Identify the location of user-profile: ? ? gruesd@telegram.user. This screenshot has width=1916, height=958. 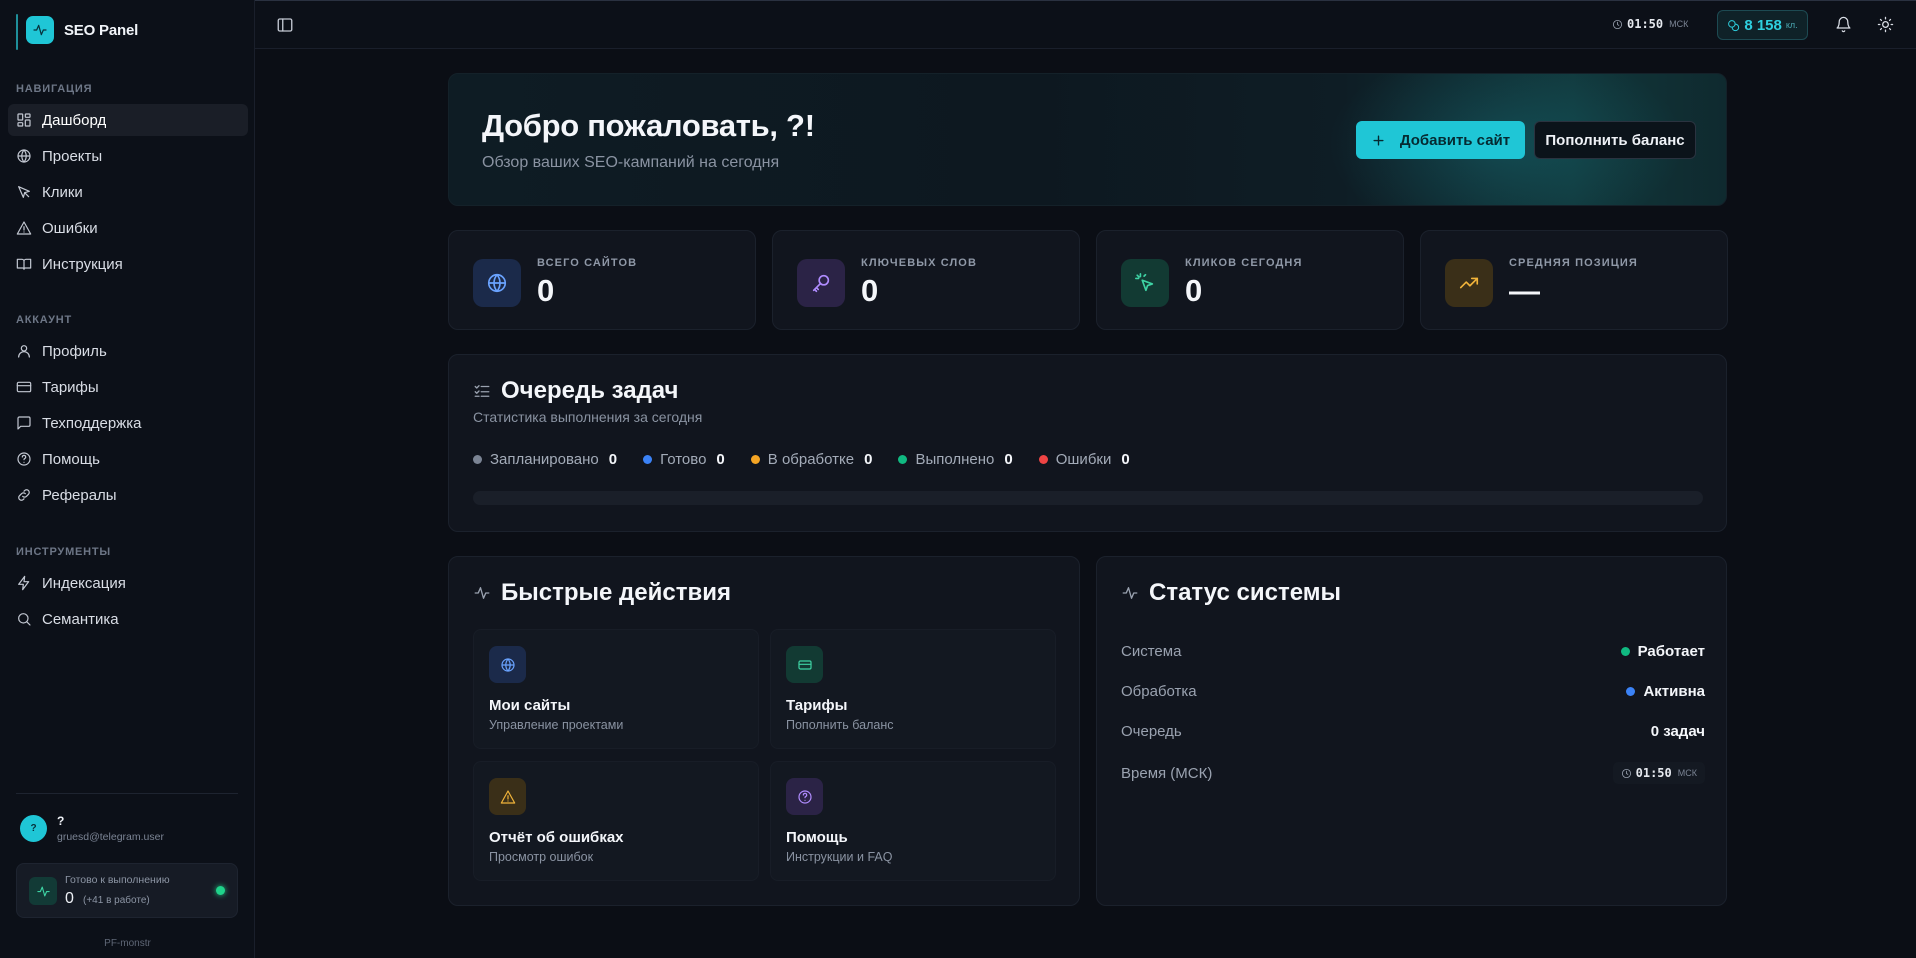
(92, 828).